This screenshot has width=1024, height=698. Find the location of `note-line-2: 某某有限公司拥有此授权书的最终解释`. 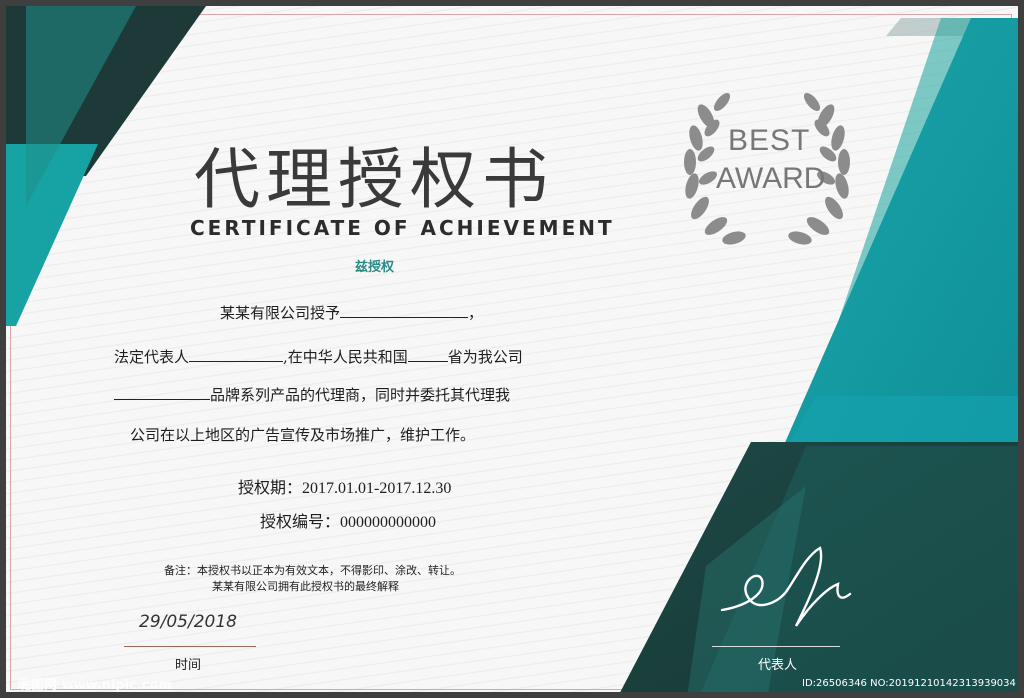

note-line-2: 某某有限公司拥有此授权书的最终解释 is located at coordinates (305, 586).